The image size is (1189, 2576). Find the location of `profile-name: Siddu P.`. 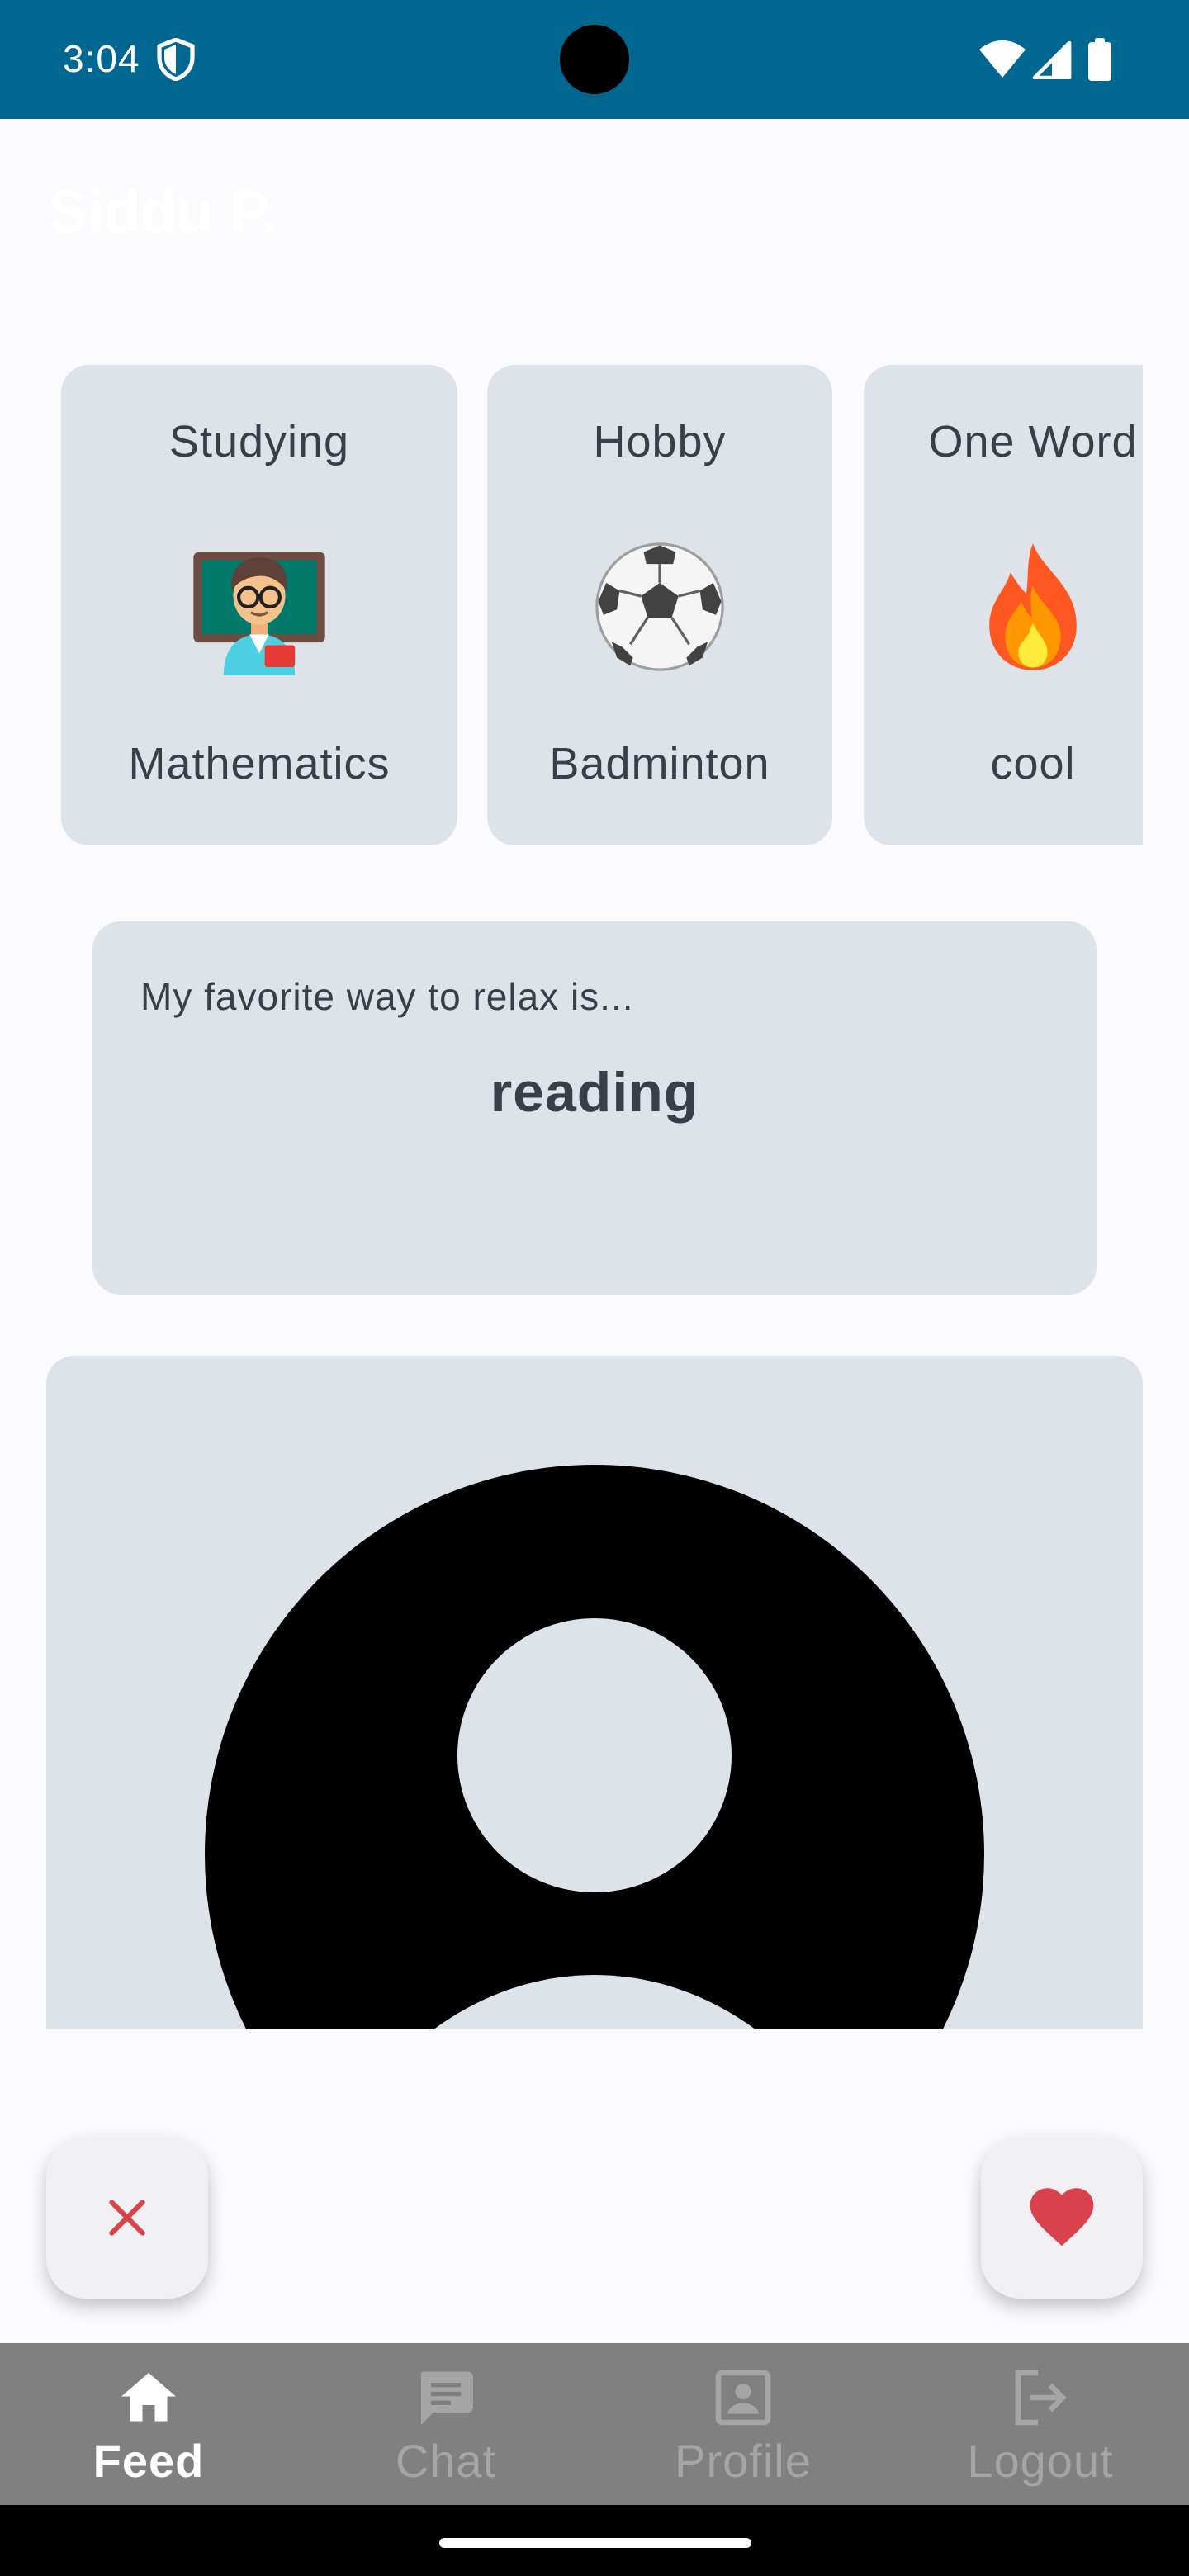

profile-name: Siddu P. is located at coordinates (163, 212).